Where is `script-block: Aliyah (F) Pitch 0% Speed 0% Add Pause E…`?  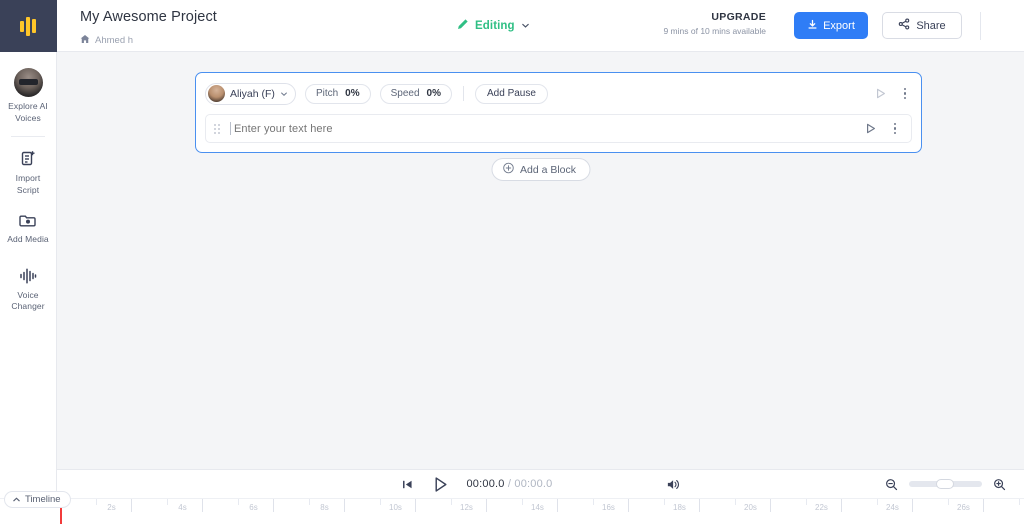 script-block: Aliyah (F) Pitch 0% Speed 0% Add Pause E… is located at coordinates (558, 112).